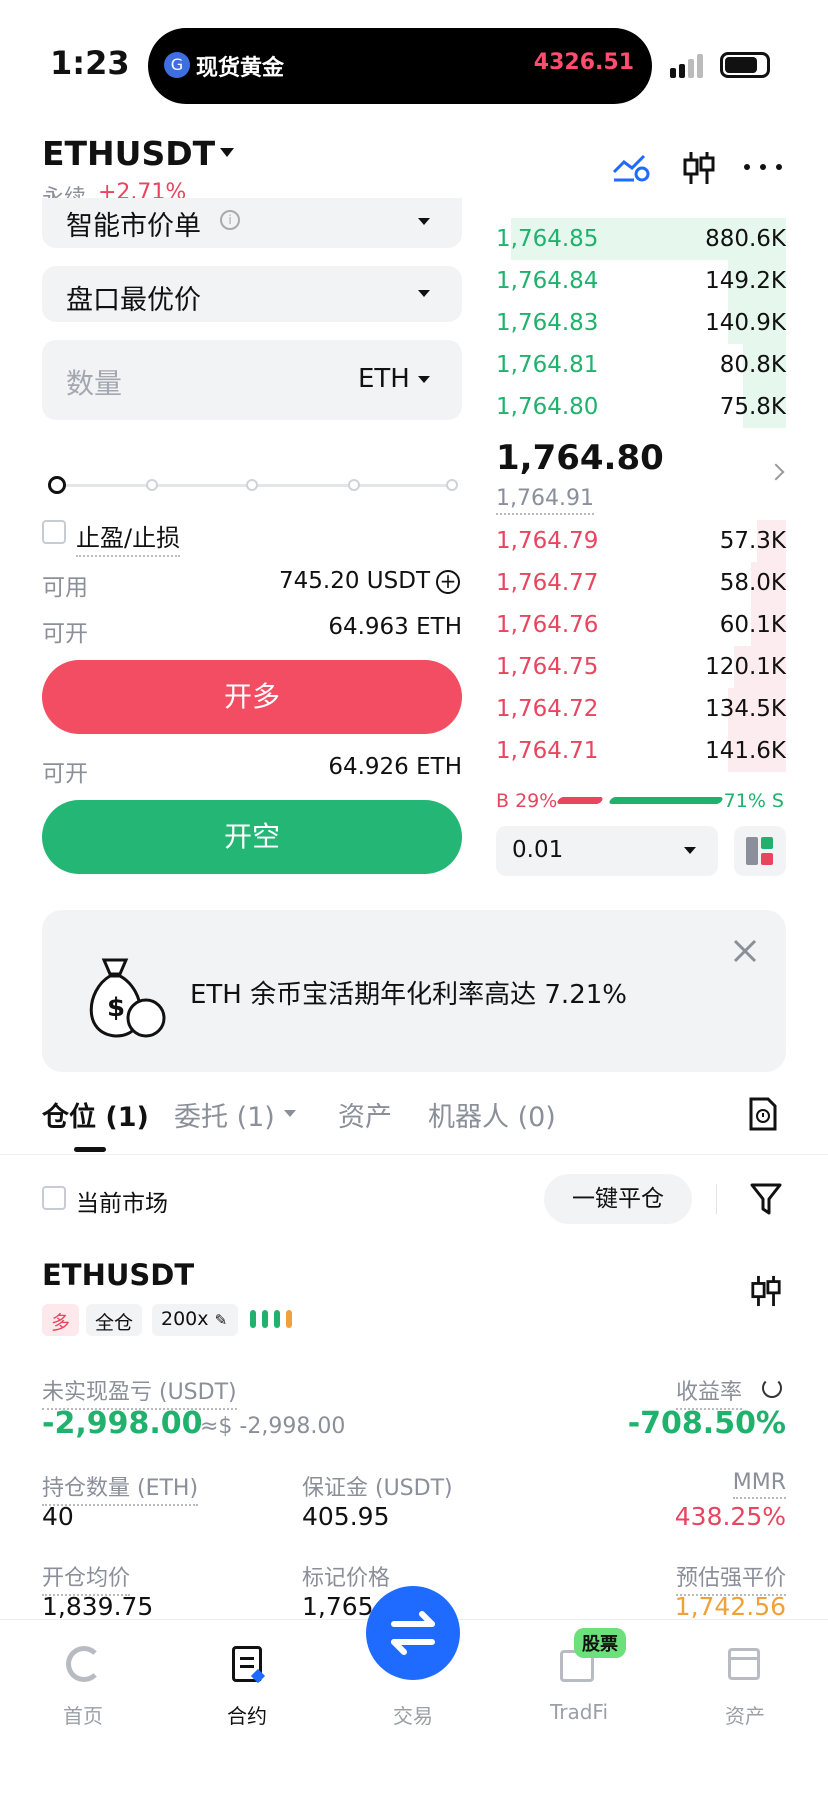  I want to click on status-time: 1:23, so click(90, 63).